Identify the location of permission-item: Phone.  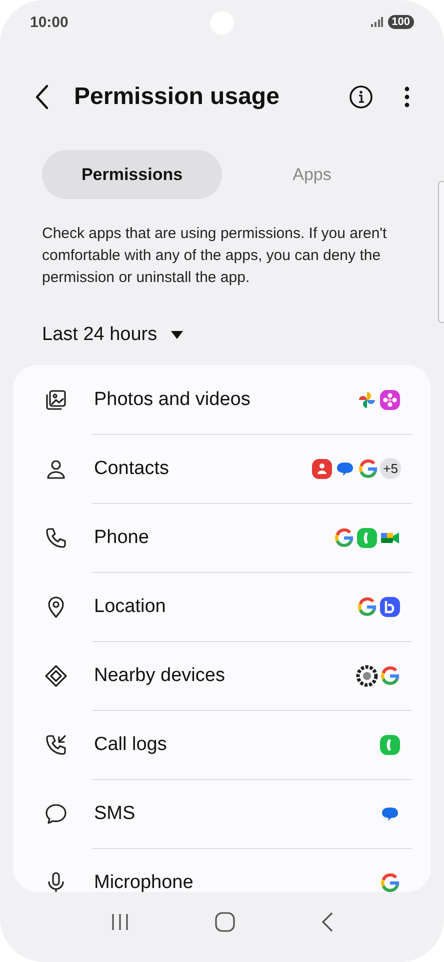
(222, 537).